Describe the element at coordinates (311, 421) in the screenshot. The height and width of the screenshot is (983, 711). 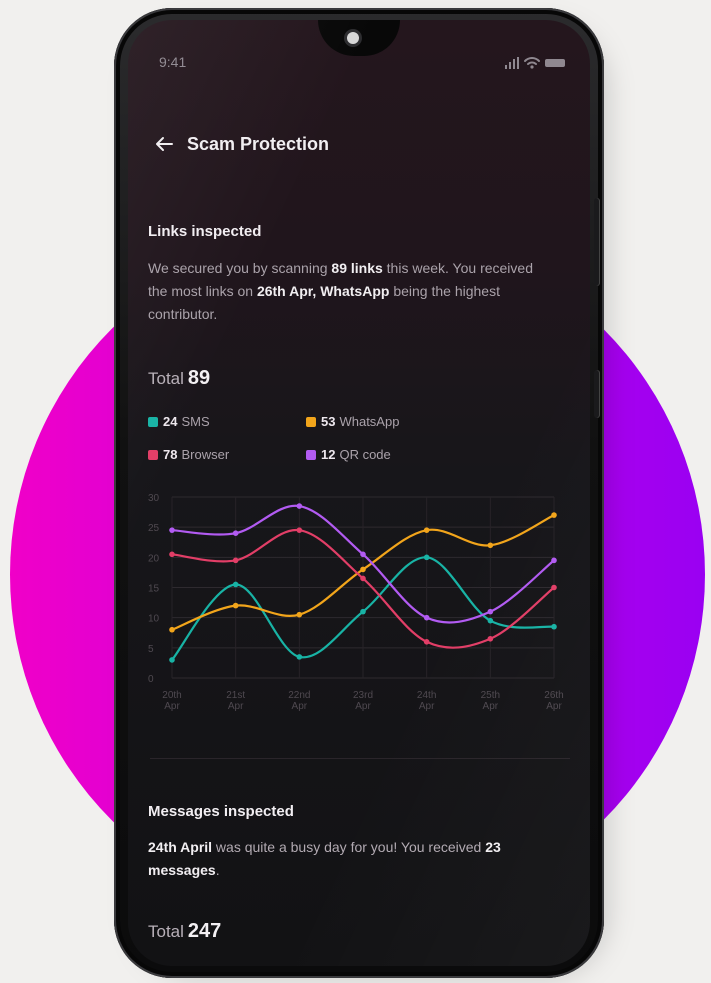
I see `whatsapp-swatch` at that location.